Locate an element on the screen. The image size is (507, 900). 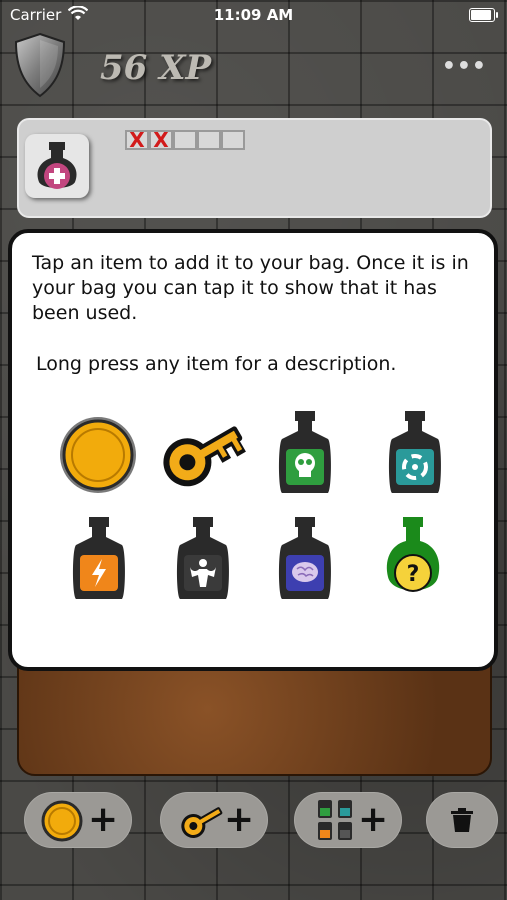
bag-area is located at coordinates (254, 720).